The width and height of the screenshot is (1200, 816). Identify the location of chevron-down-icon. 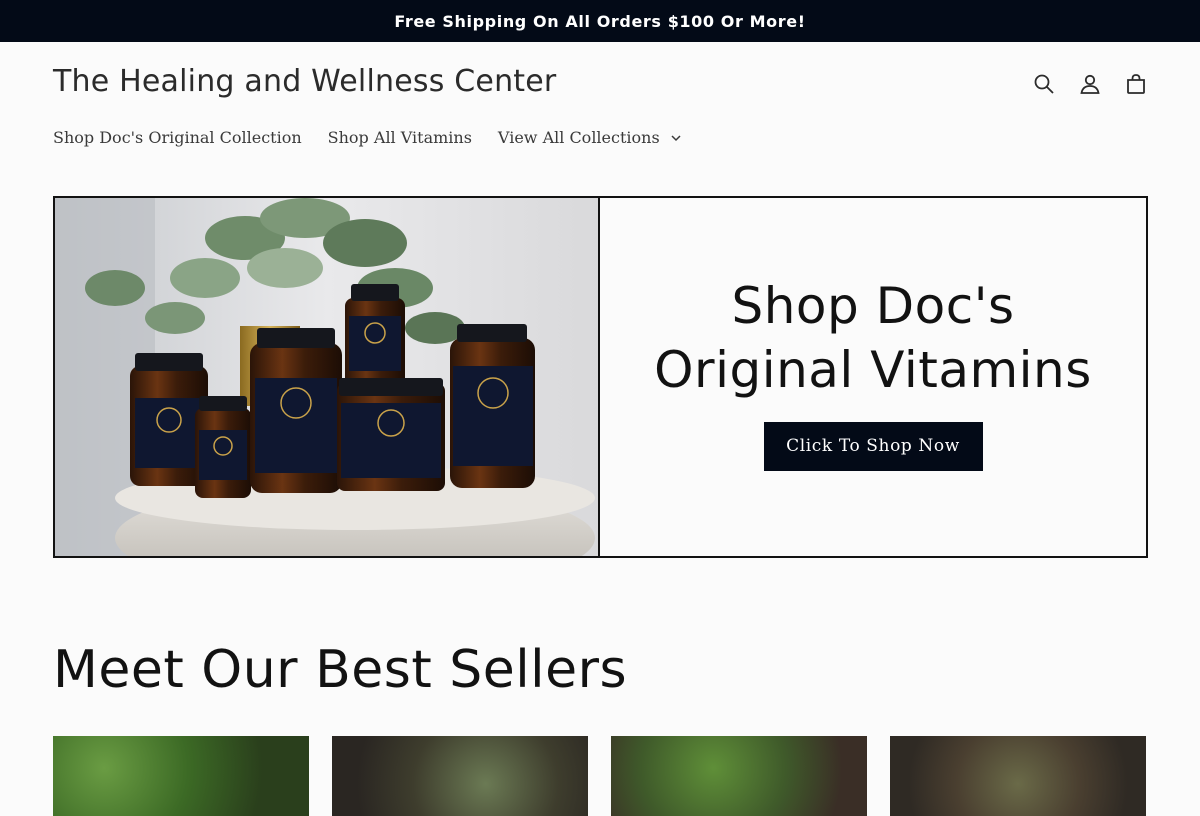
(676, 137).